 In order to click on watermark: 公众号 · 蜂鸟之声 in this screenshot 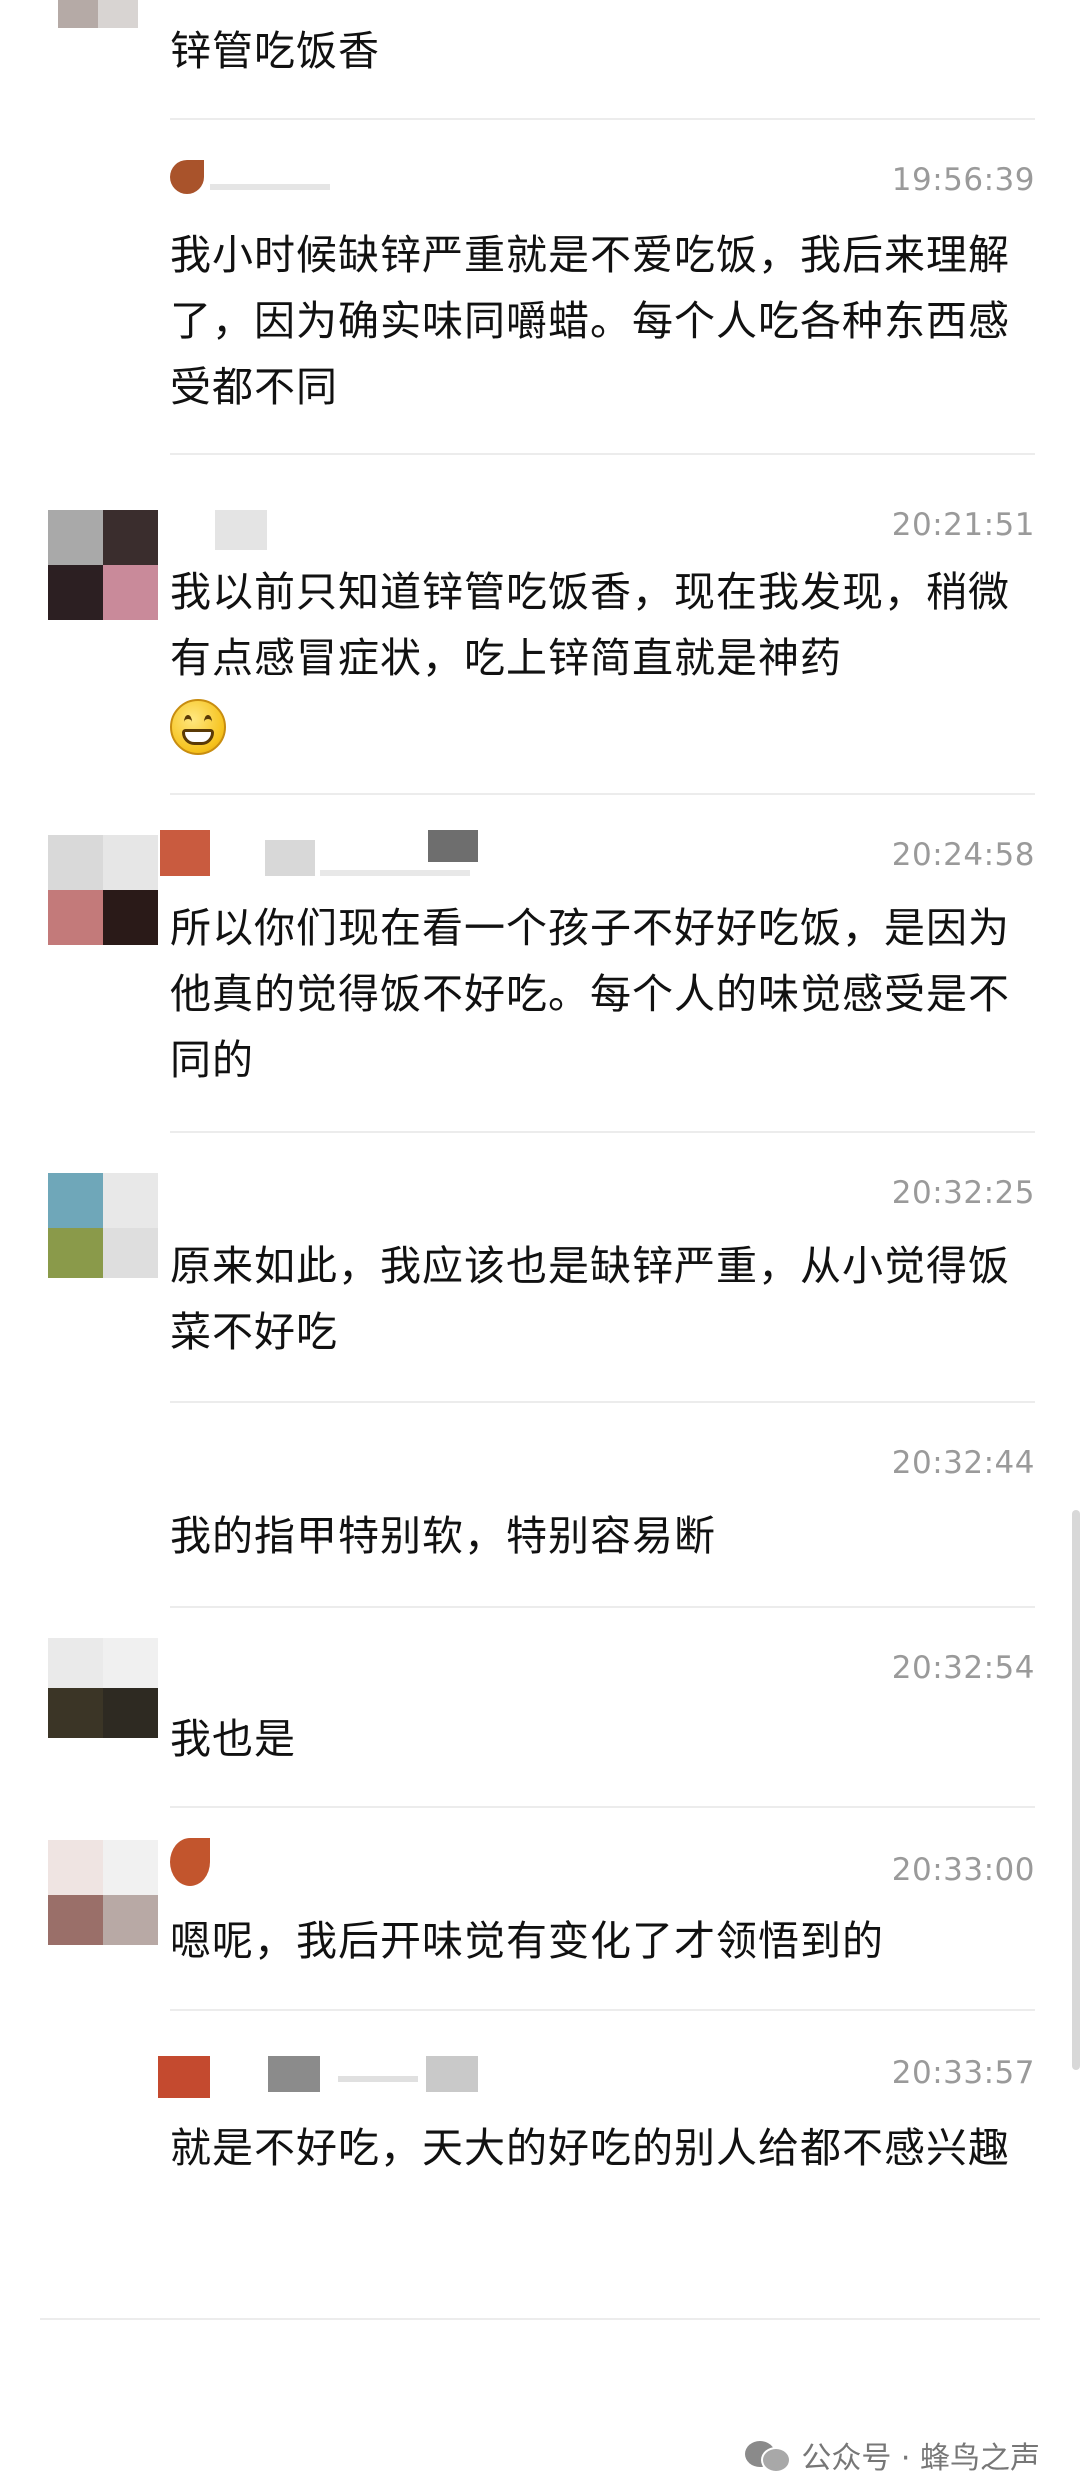, I will do `click(892, 2455)`.